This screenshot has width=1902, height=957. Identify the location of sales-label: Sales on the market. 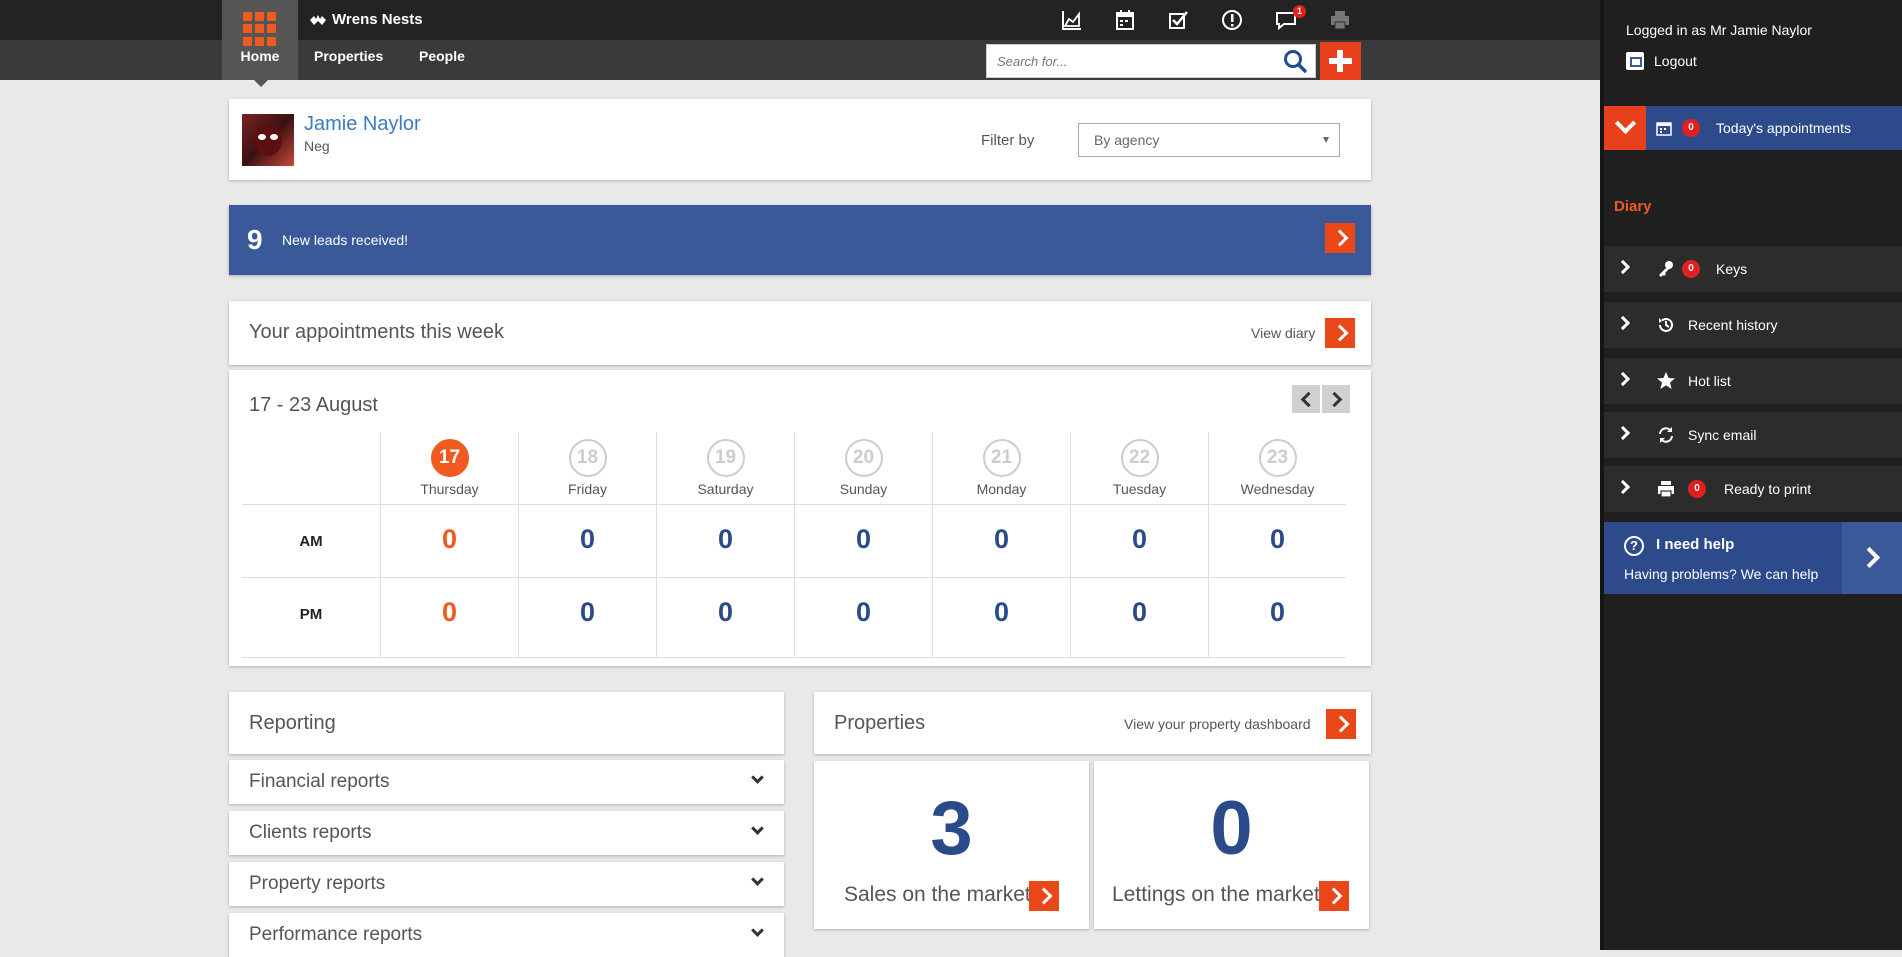
(937, 894).